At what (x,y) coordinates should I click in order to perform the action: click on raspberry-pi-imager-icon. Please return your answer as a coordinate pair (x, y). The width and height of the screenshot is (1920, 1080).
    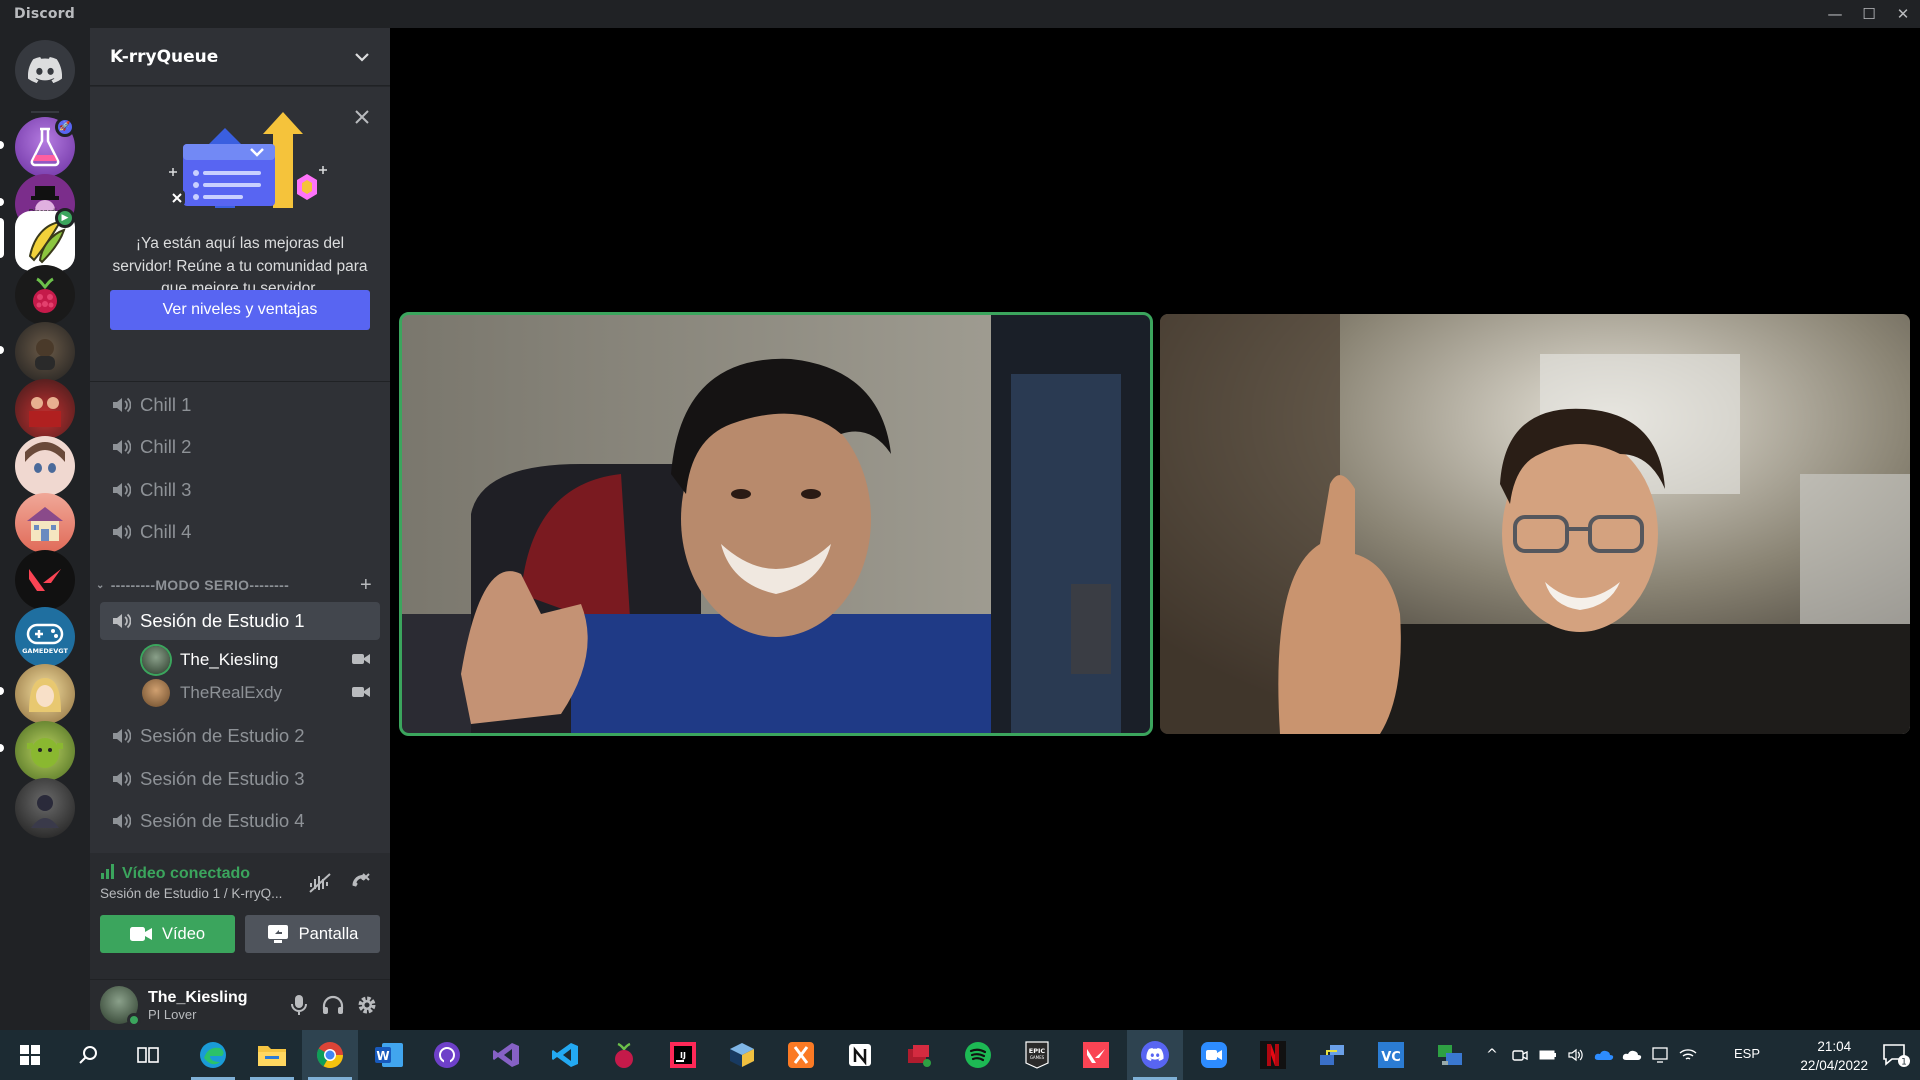
    Looking at the image, I should click on (624, 1055).